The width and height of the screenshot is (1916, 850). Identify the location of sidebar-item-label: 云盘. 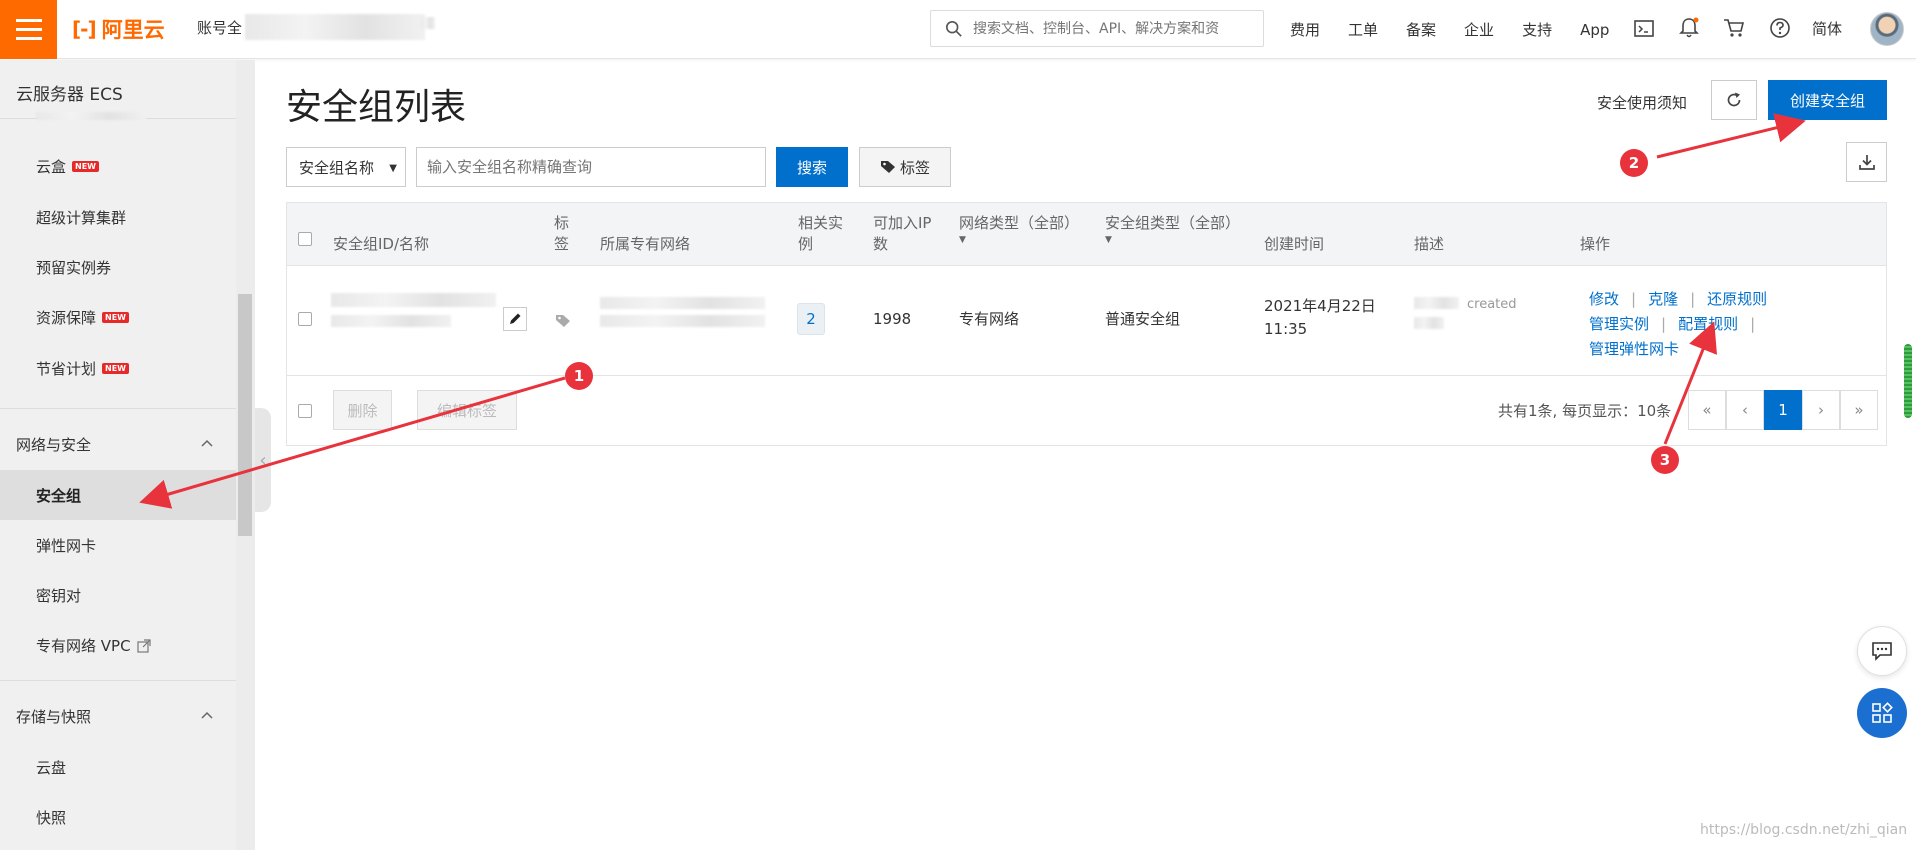
(51, 768).